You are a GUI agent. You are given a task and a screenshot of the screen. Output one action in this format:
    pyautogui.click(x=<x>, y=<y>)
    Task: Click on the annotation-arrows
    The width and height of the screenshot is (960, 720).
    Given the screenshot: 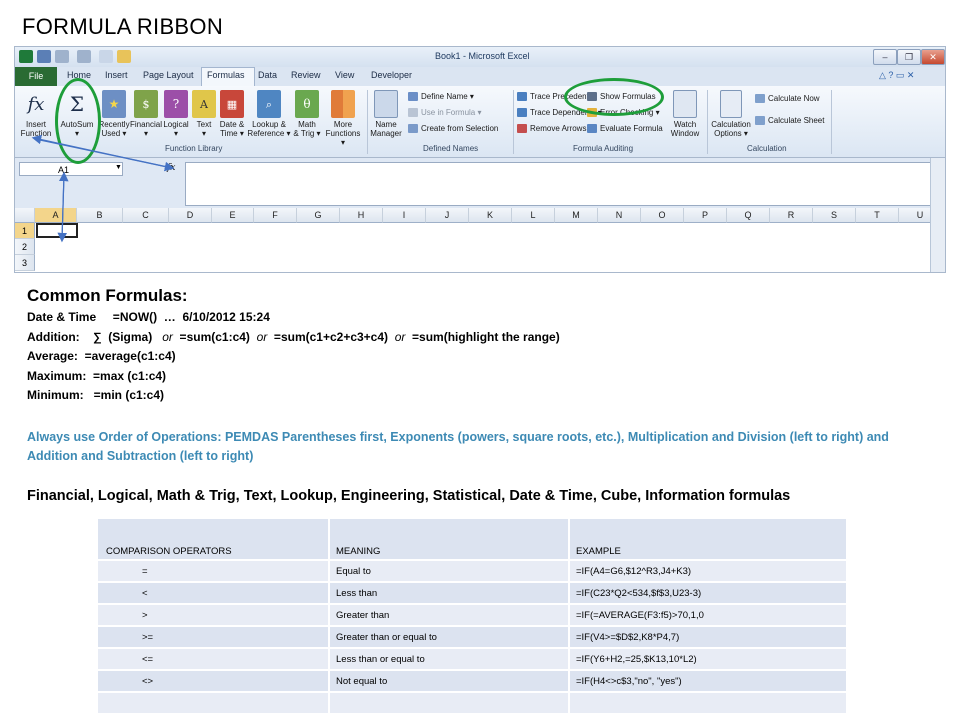 What is the action you would take?
    pyautogui.click(x=103, y=188)
    